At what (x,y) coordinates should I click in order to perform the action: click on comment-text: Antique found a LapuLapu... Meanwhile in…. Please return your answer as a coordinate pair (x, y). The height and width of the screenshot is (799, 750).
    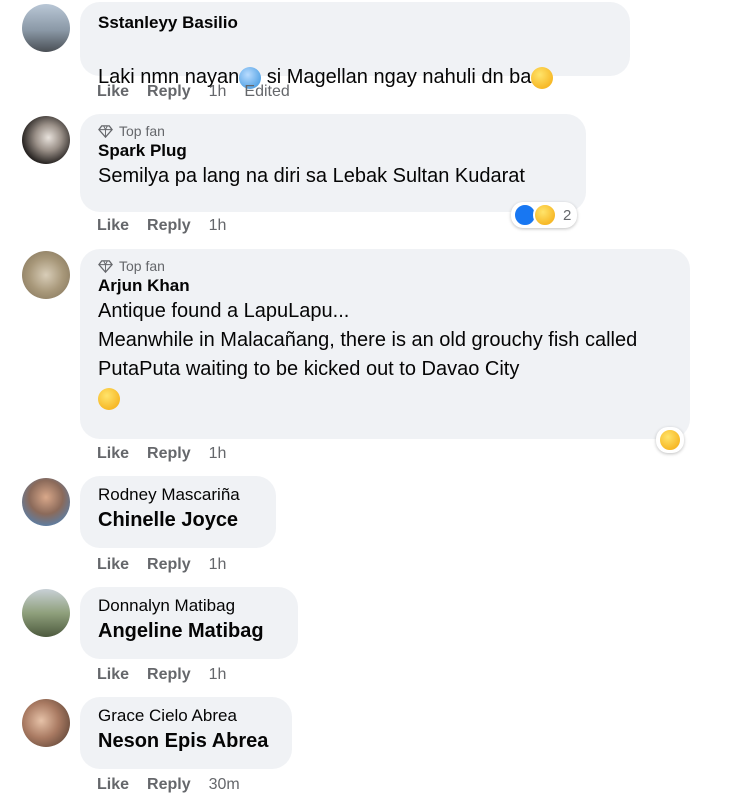
    Looking at the image, I should click on (368, 340).